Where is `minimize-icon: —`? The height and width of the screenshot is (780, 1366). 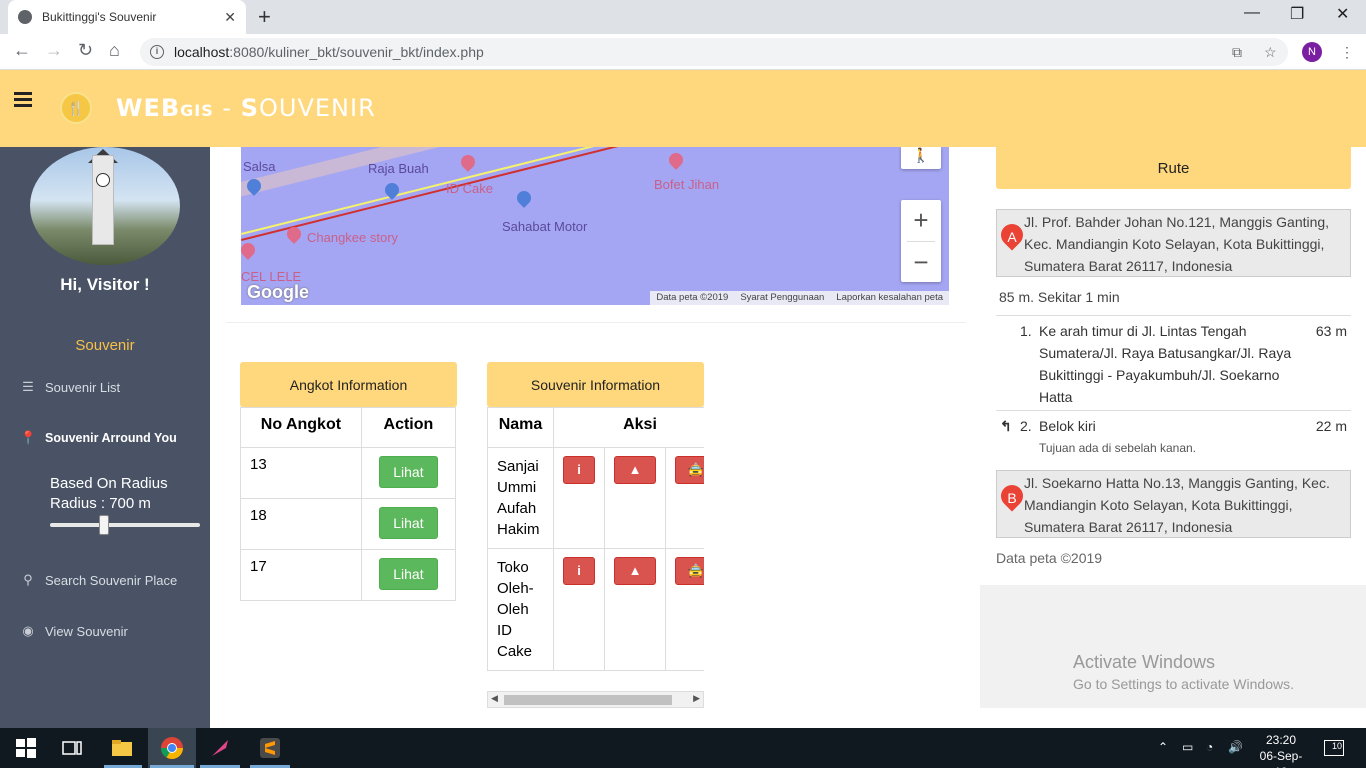
minimize-icon: — is located at coordinates (1252, 13).